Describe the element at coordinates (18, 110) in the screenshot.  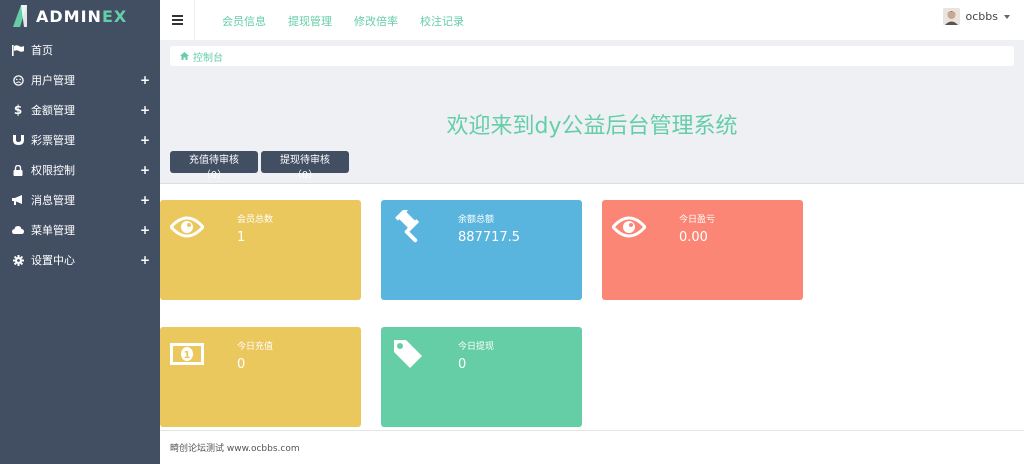
I see `dollar-icon: $` at that location.